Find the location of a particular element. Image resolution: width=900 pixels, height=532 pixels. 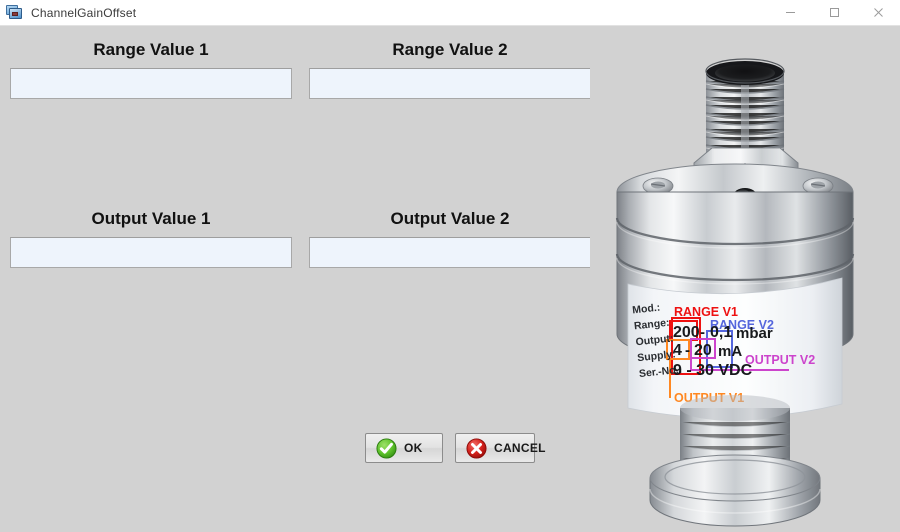

range-unit: mbar is located at coordinates (754, 333).